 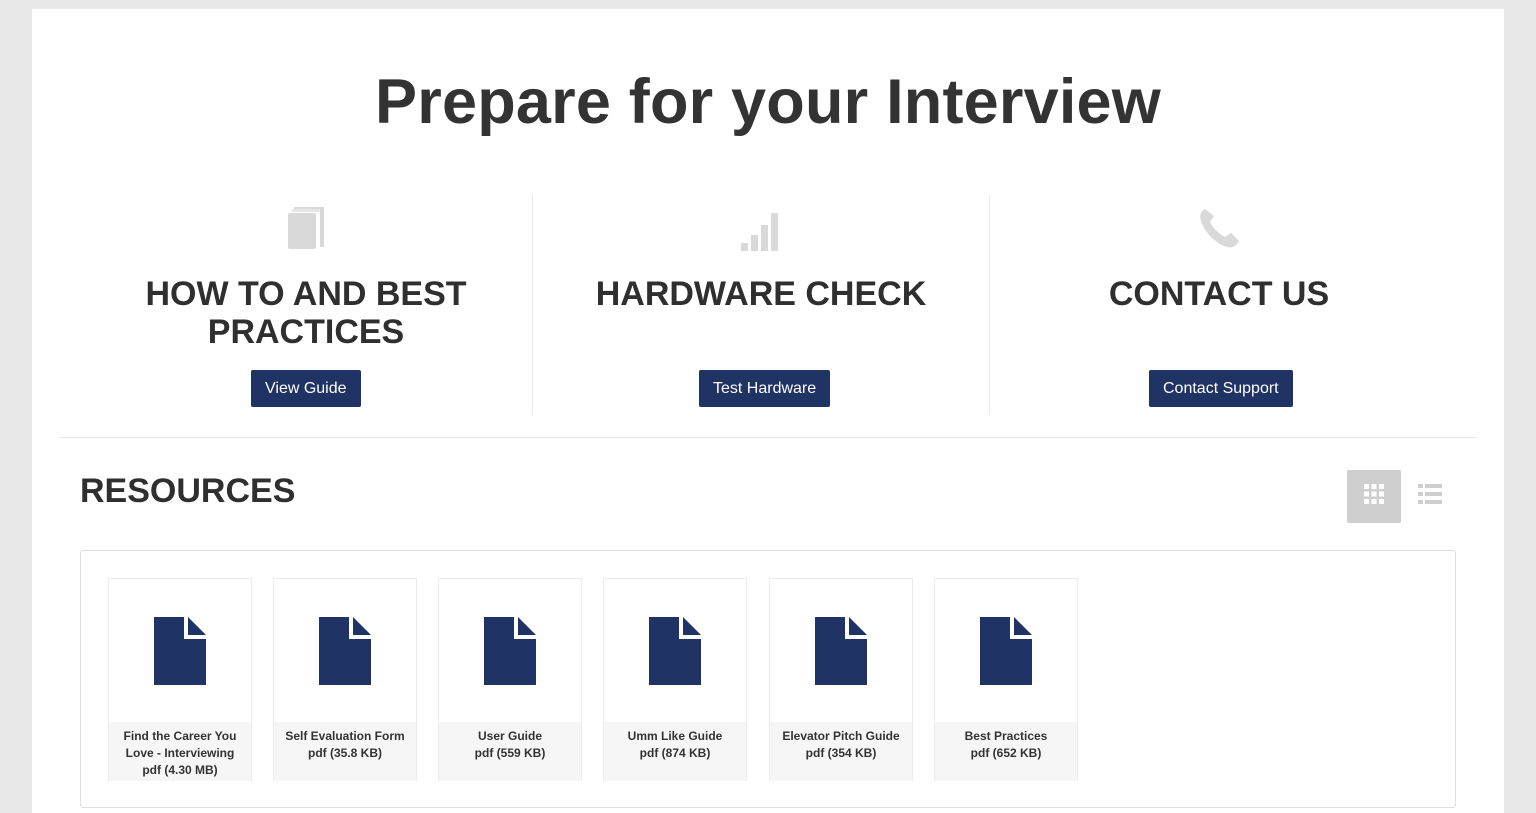 I want to click on resources-title: RESOURCES, so click(x=188, y=491).